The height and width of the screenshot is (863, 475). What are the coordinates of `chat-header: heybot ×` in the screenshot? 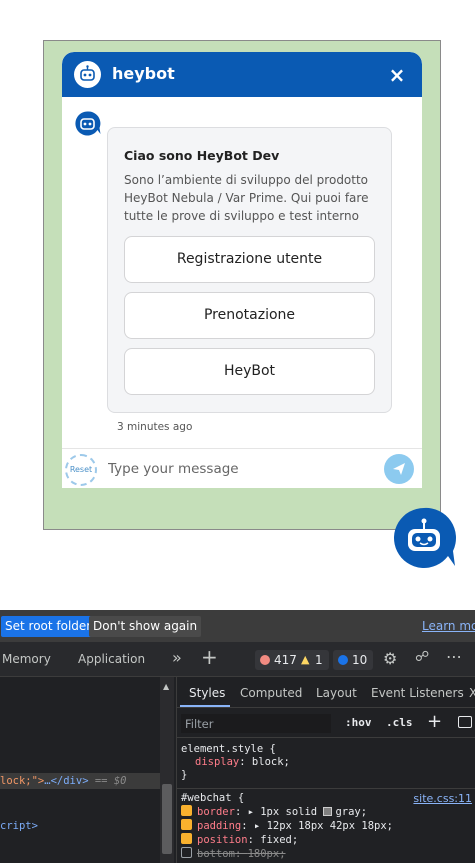 It's located at (242, 74).